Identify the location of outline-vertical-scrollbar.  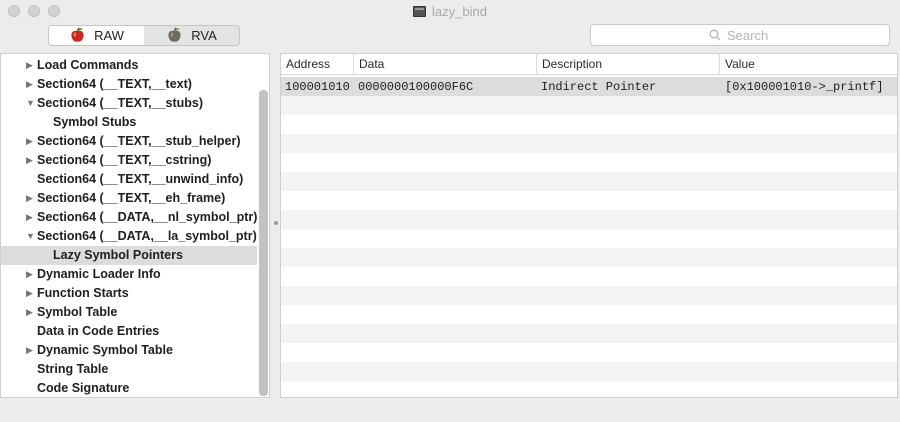
(263, 243).